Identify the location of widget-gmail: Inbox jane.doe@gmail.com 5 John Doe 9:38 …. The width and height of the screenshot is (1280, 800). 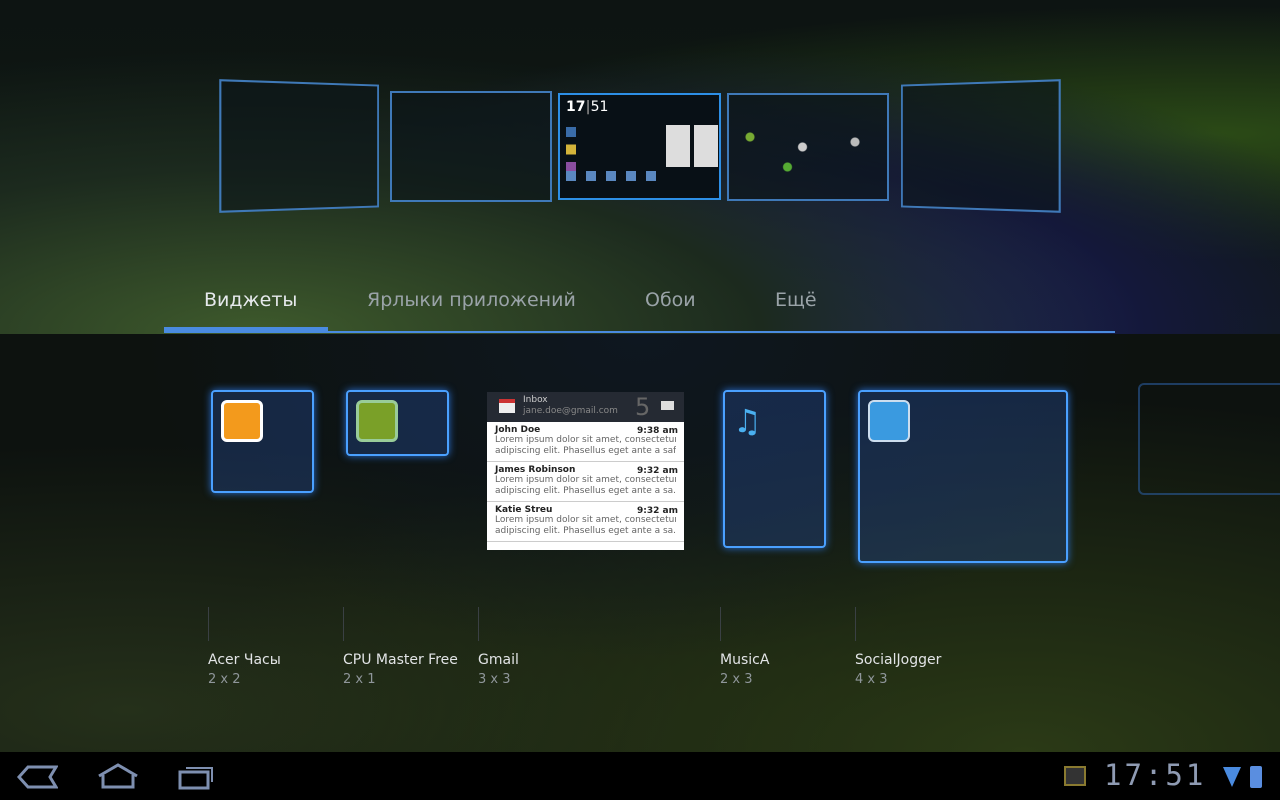
(585, 471).